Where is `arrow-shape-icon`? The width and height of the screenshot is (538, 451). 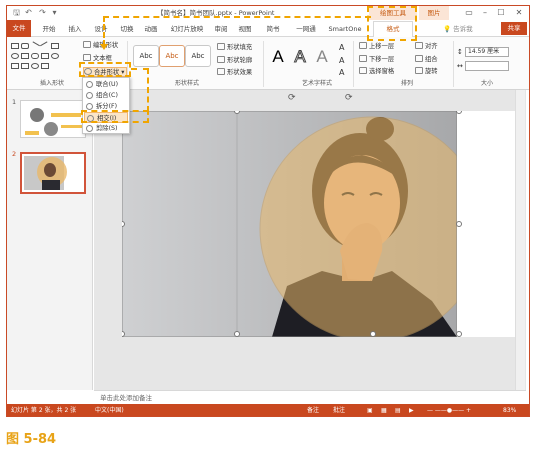
arrow-shape-icon is located at coordinates (35, 56).